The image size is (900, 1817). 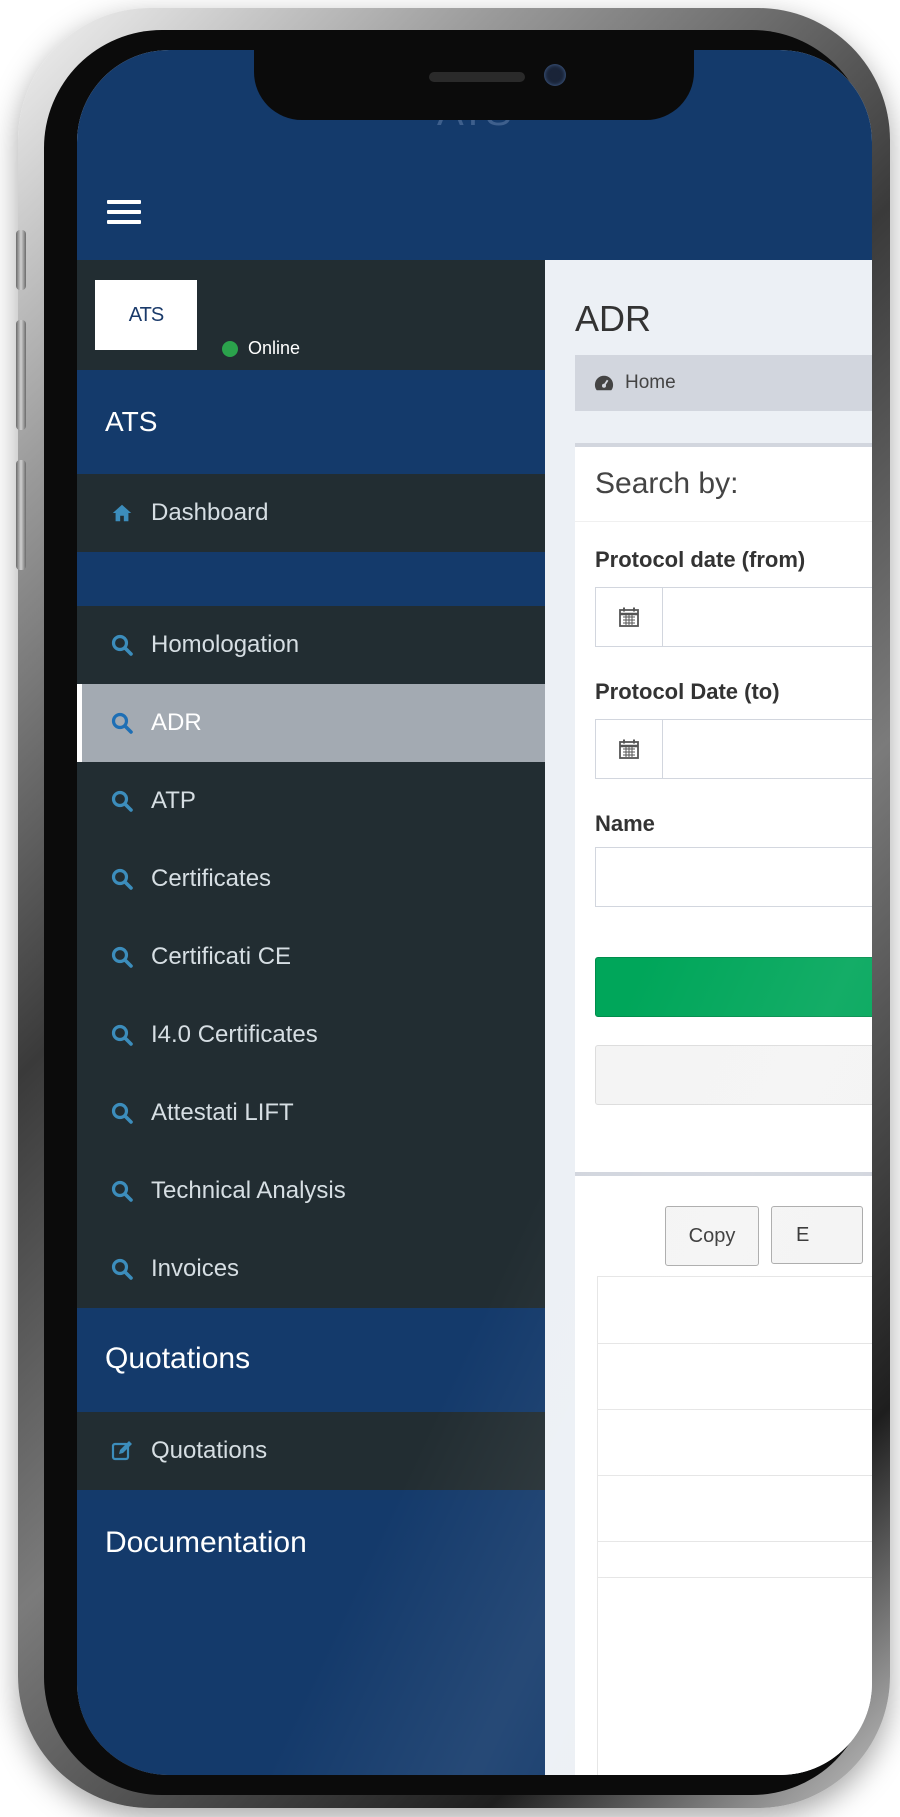 What do you see at coordinates (311, 422) in the screenshot?
I see `sidebar-section-ats: ATS` at bounding box center [311, 422].